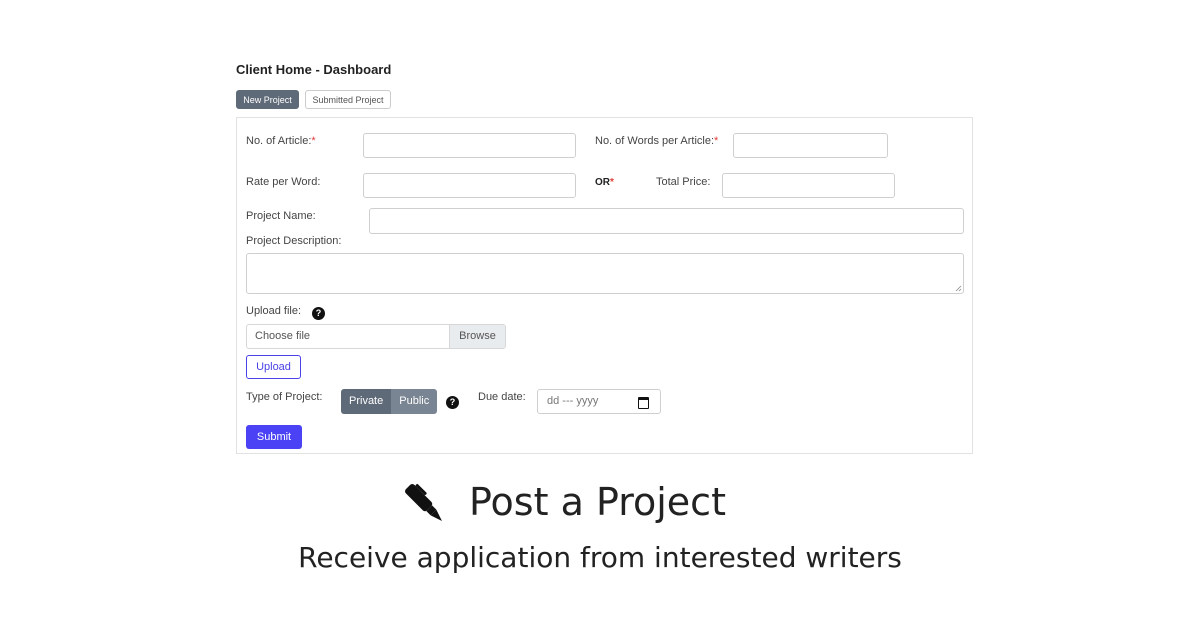  Describe the element at coordinates (274, 311) in the screenshot. I see `upload-file-label: Upload file:` at that location.